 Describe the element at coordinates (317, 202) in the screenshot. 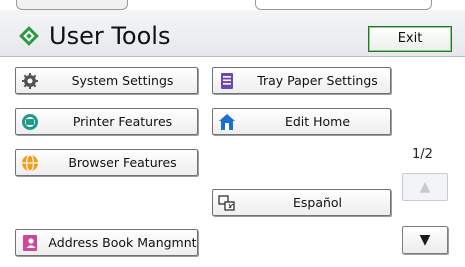

I see `espanol-label: Español` at that location.